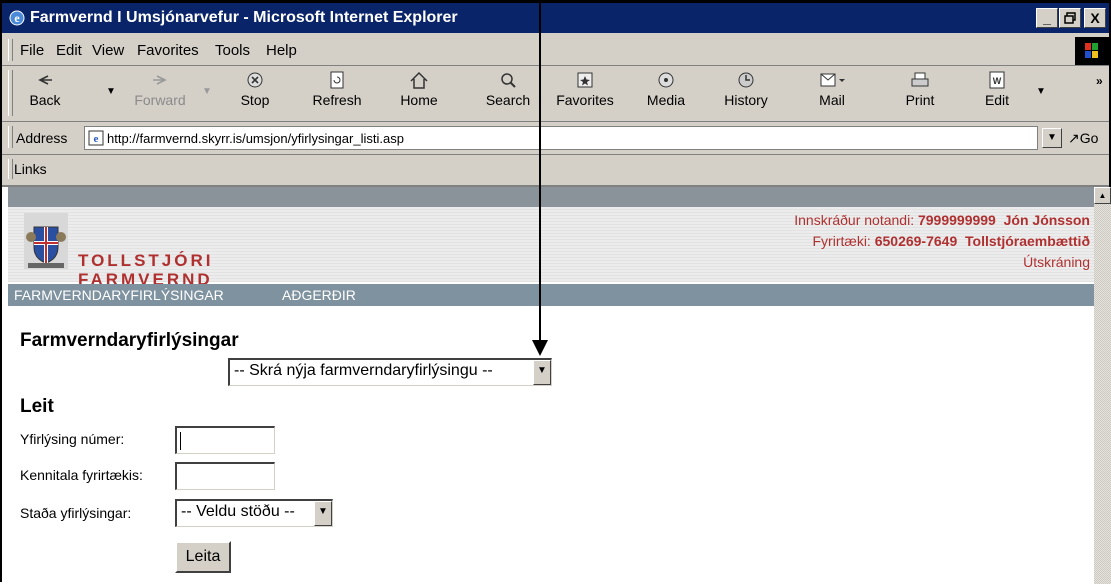 The width and height of the screenshot is (1111, 584). I want to click on nav-farmverndaryfirlysingar: FARMVERNDARYFIRLÝSINGAR, so click(119, 295).